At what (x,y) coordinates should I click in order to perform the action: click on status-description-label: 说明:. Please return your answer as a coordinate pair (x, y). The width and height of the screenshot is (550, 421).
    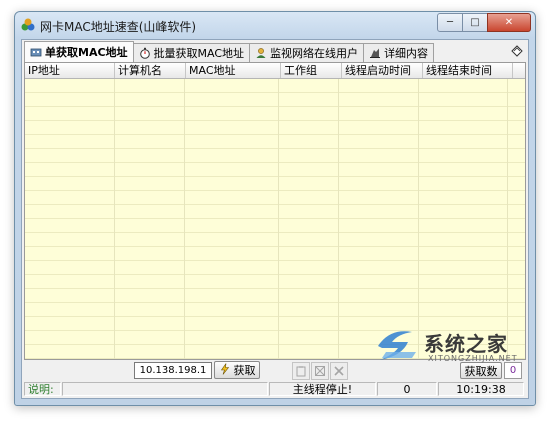
    Looking at the image, I should click on (42, 389).